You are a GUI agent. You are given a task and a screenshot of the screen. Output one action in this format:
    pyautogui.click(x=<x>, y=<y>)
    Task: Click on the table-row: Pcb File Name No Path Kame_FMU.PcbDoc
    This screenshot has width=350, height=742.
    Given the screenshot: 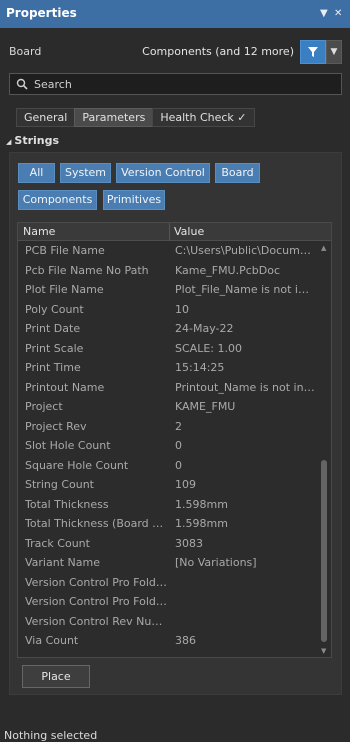 What is the action you would take?
    pyautogui.click(x=168, y=271)
    